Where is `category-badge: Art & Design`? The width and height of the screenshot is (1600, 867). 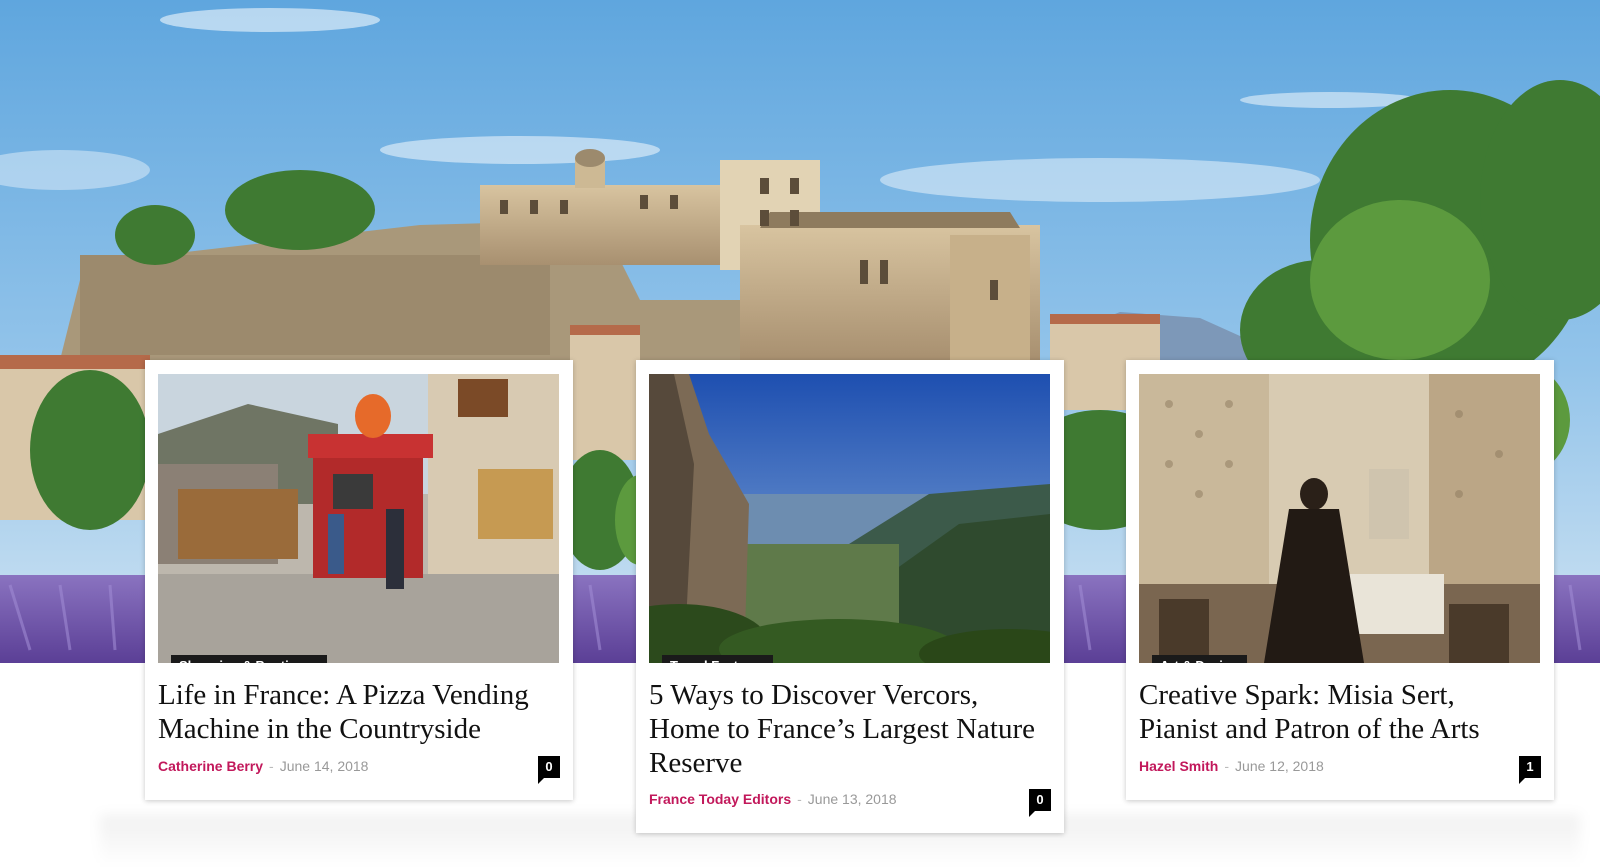 category-badge: Art & Design is located at coordinates (1199, 659).